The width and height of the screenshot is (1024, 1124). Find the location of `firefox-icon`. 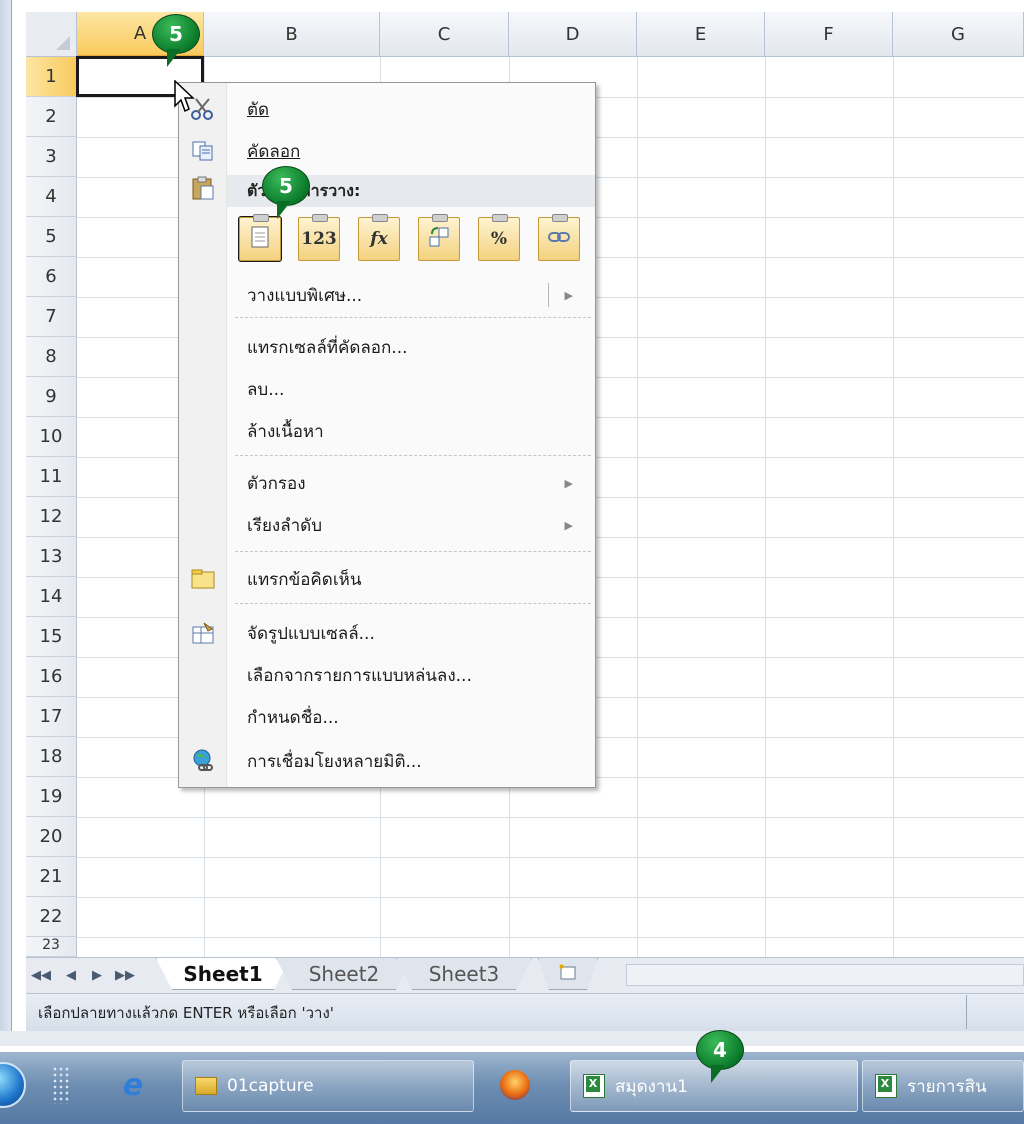

firefox-icon is located at coordinates (515, 1085).